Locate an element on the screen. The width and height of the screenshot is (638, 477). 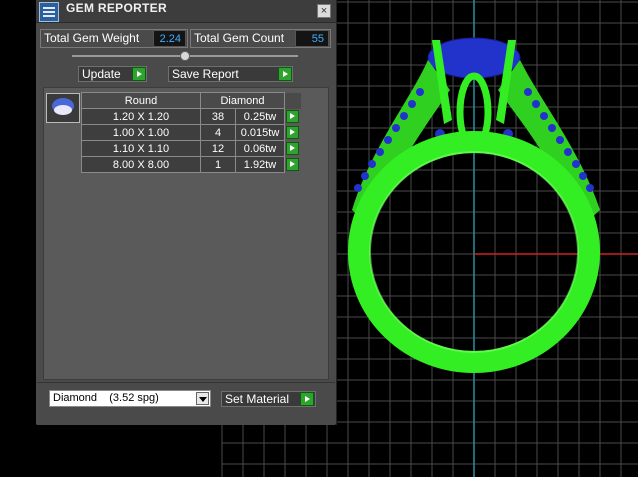
table-row: 1.20 X 1.20 38 0.25tw is located at coordinates (191, 116).